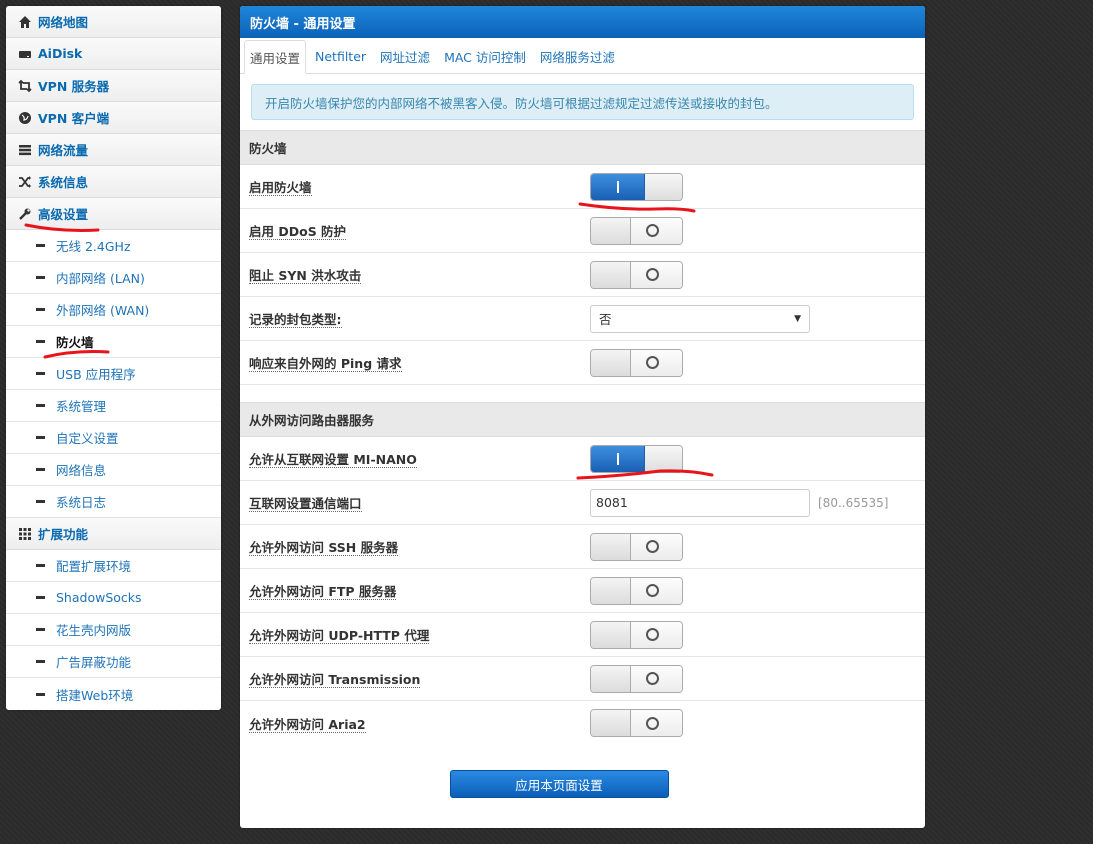 Image resolution: width=1093 pixels, height=844 pixels. Describe the element at coordinates (113, 54) in the screenshot. I see `sidebar-item-aidisk: AiDisk` at that location.